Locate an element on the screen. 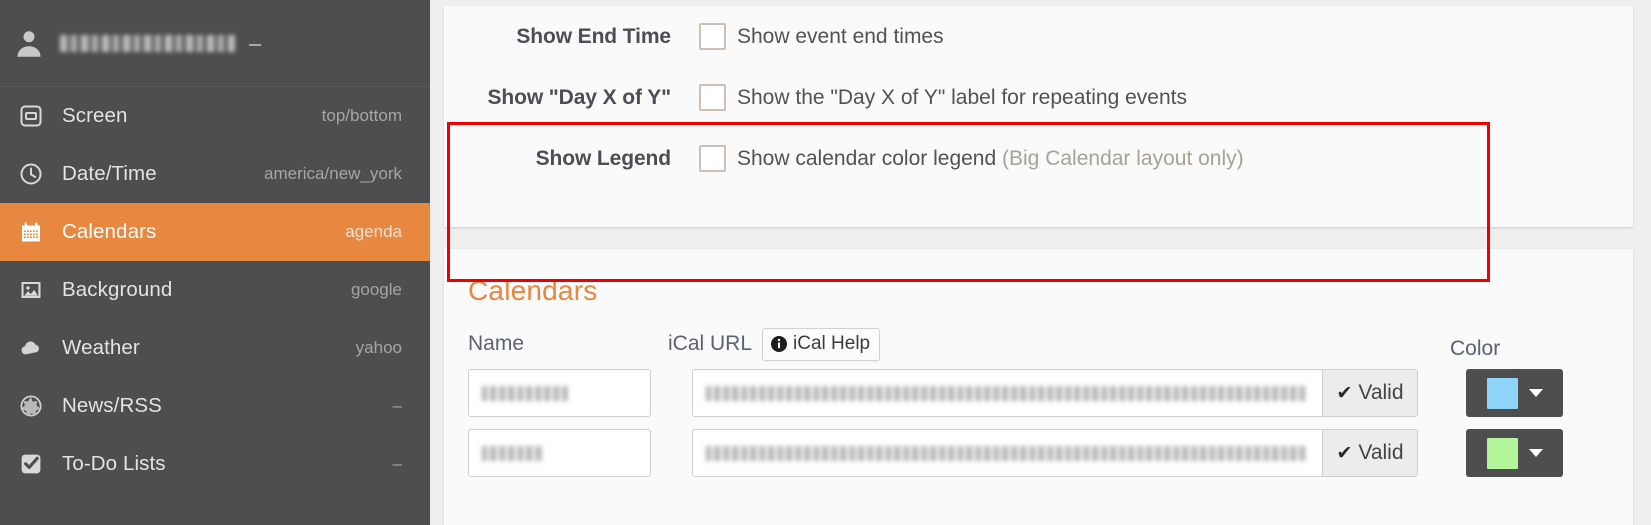 This screenshot has height=525, width=1651. sidebar-item-background: Background google is located at coordinates (215, 290).